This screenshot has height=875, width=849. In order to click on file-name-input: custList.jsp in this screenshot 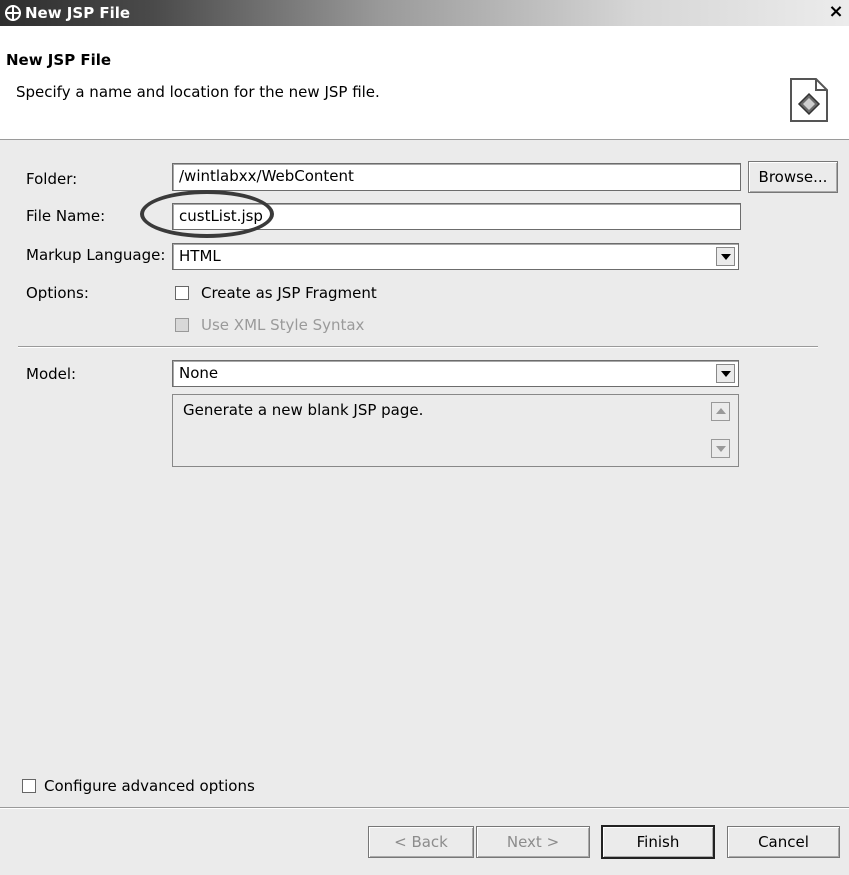, I will do `click(456, 216)`.